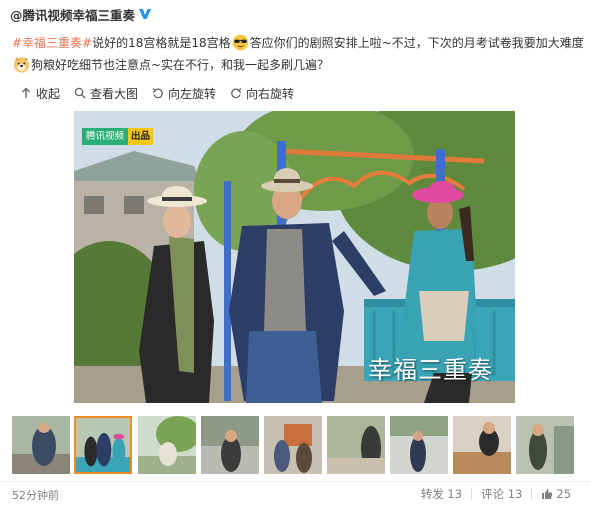 This screenshot has height=506, width=591. I want to click on collapse-button: 收起, so click(40, 93).